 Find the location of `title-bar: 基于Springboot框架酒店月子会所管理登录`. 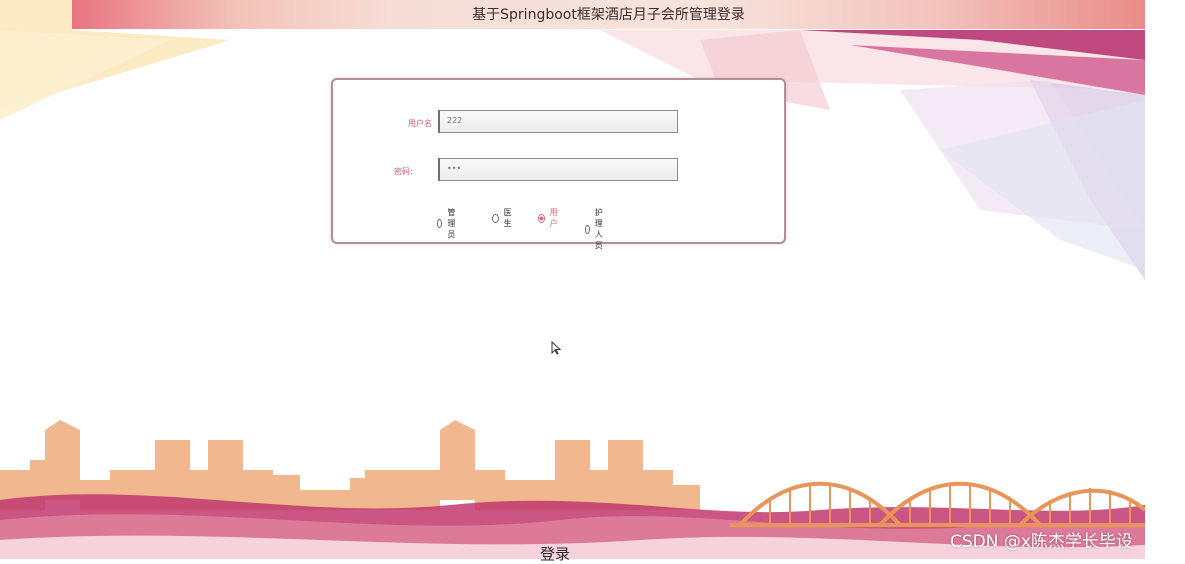

title-bar: 基于Springboot框架酒店月子会所管理登录 is located at coordinates (608, 14).